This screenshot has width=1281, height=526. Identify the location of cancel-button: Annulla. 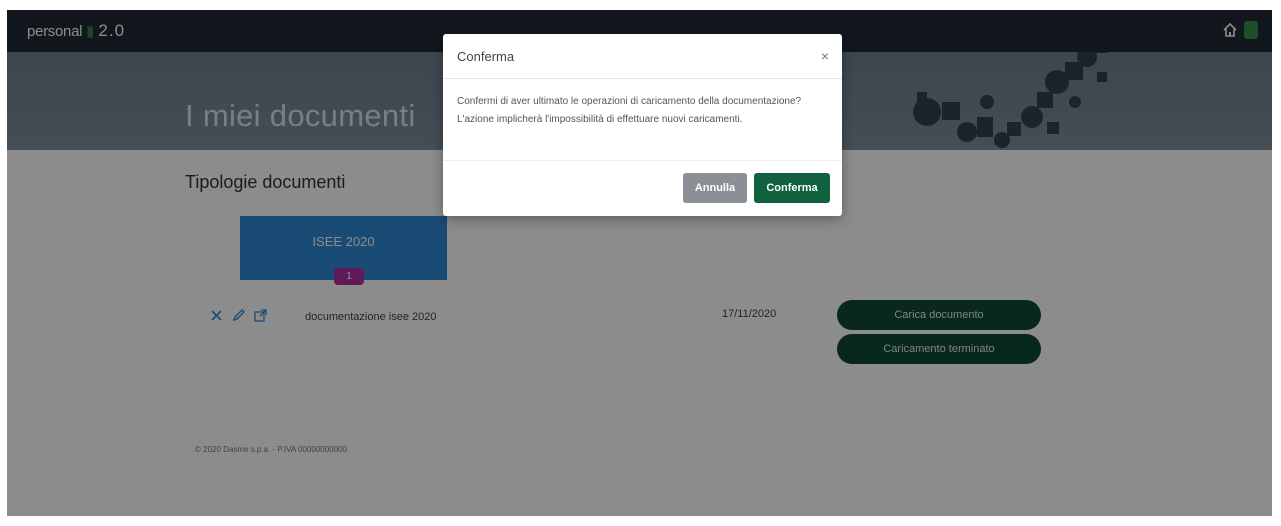
(715, 188).